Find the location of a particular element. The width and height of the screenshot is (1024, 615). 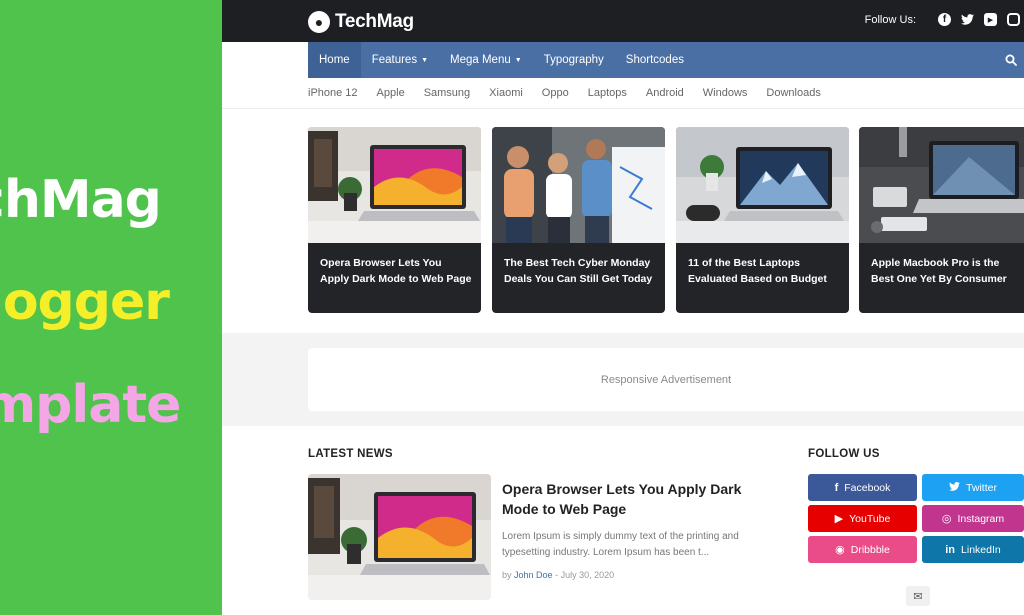

subnav-item: Apple is located at coordinates (391, 93).